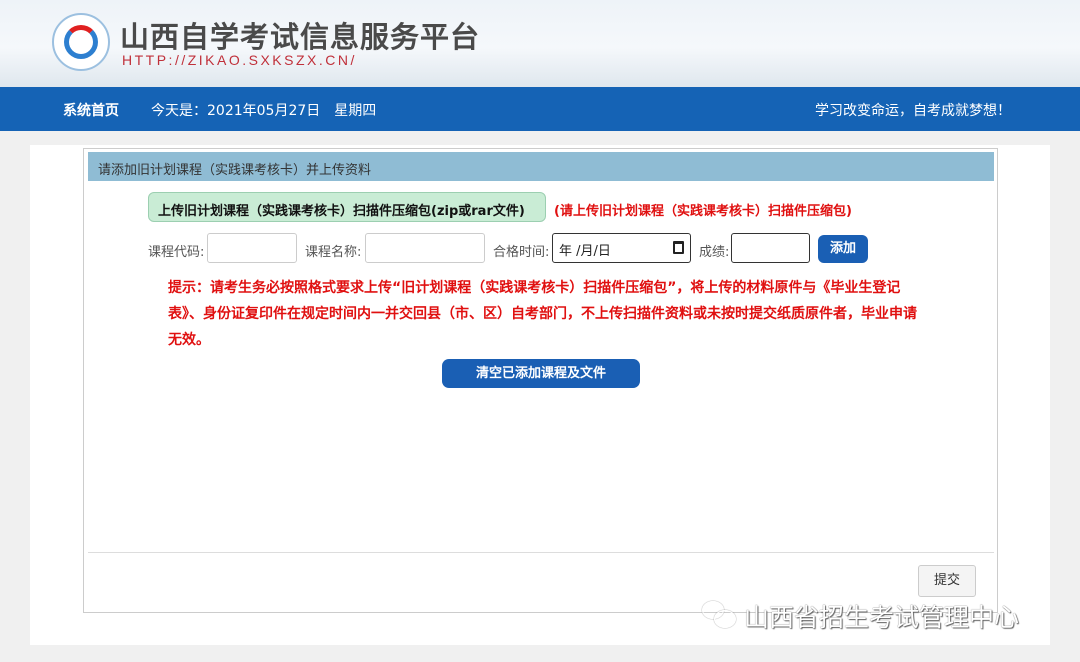 The image size is (1080, 662). Describe the element at coordinates (541, 166) in the screenshot. I see `panel-title: 请添加旧计划课程（实践课考核卡）并上传资料` at that location.